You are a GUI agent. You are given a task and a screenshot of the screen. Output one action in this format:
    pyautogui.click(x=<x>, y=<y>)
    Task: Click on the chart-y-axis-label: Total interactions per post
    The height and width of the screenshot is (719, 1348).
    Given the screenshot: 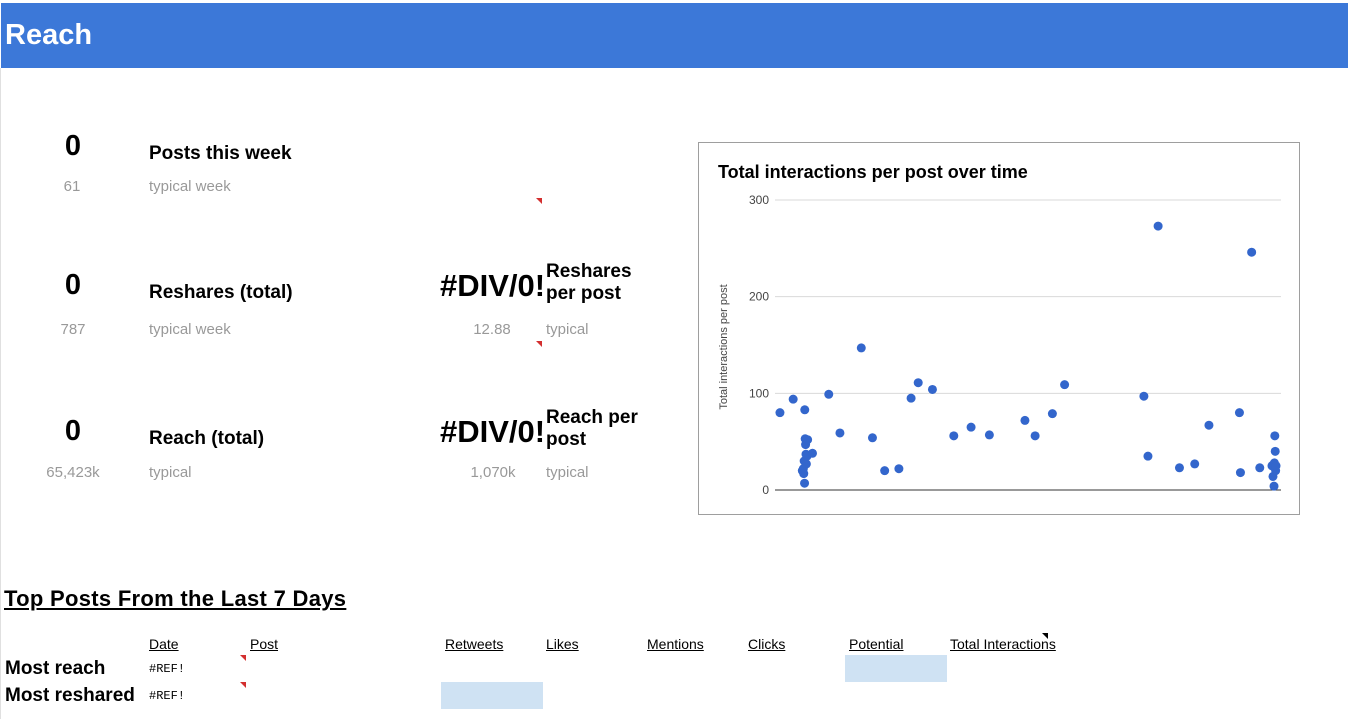 What is the action you would take?
    pyautogui.click(x=724, y=346)
    